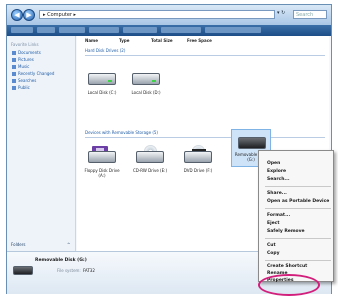  I want to click on details-file-system-label: File system:, so click(69, 270).